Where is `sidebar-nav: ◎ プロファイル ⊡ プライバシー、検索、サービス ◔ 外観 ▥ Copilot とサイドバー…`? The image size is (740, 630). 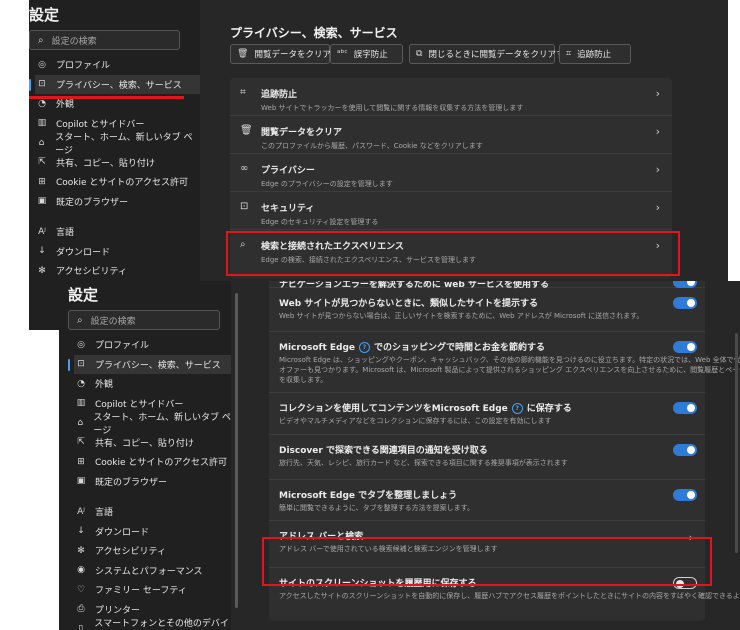 sidebar-nav: ◎ プロファイル ⊡ プライバシー、検索、サービス ◔ 外観 ▥ Copilot とサイドバー… is located at coordinates (114, 168).